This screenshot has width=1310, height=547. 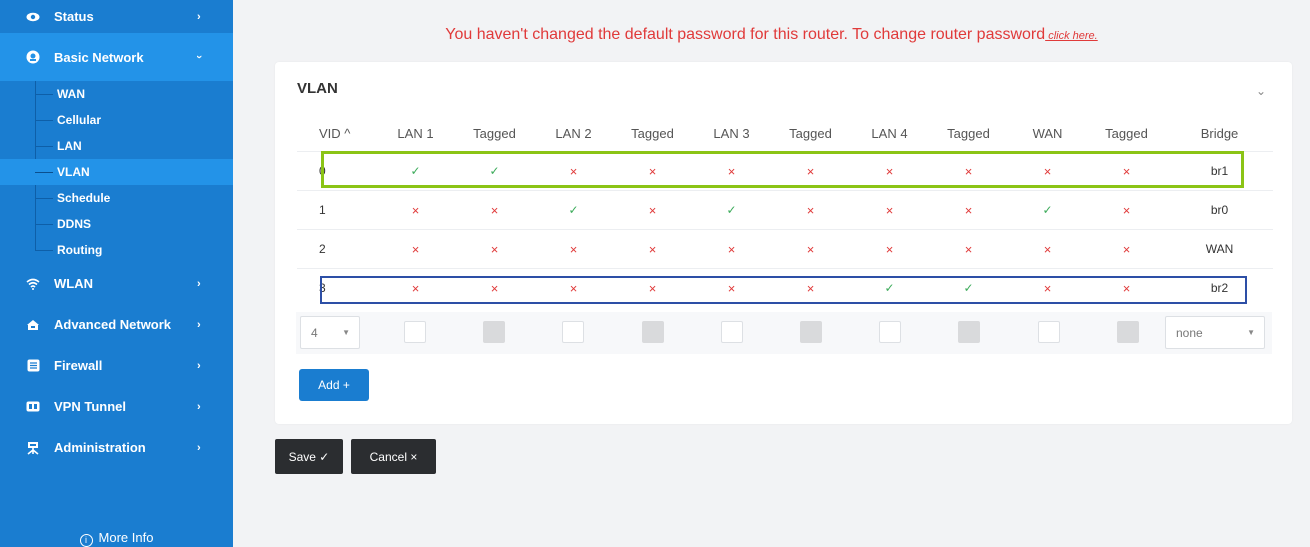 What do you see at coordinates (322, 288) in the screenshot?
I see `vid-cell: 3` at bounding box center [322, 288].